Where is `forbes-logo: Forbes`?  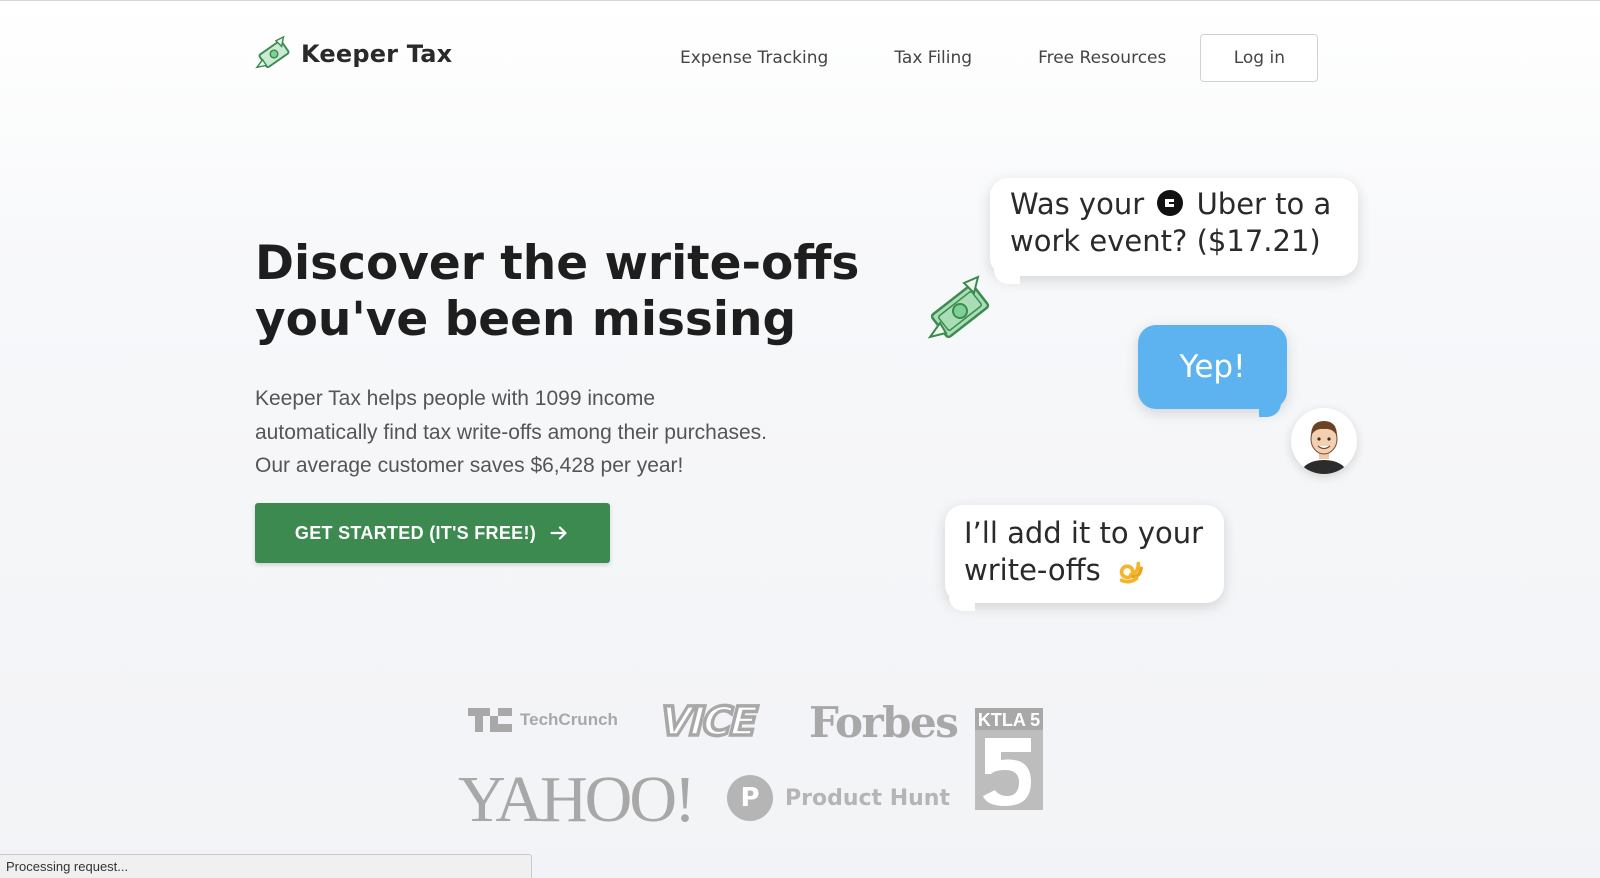
forbes-logo: Forbes is located at coordinates (884, 722).